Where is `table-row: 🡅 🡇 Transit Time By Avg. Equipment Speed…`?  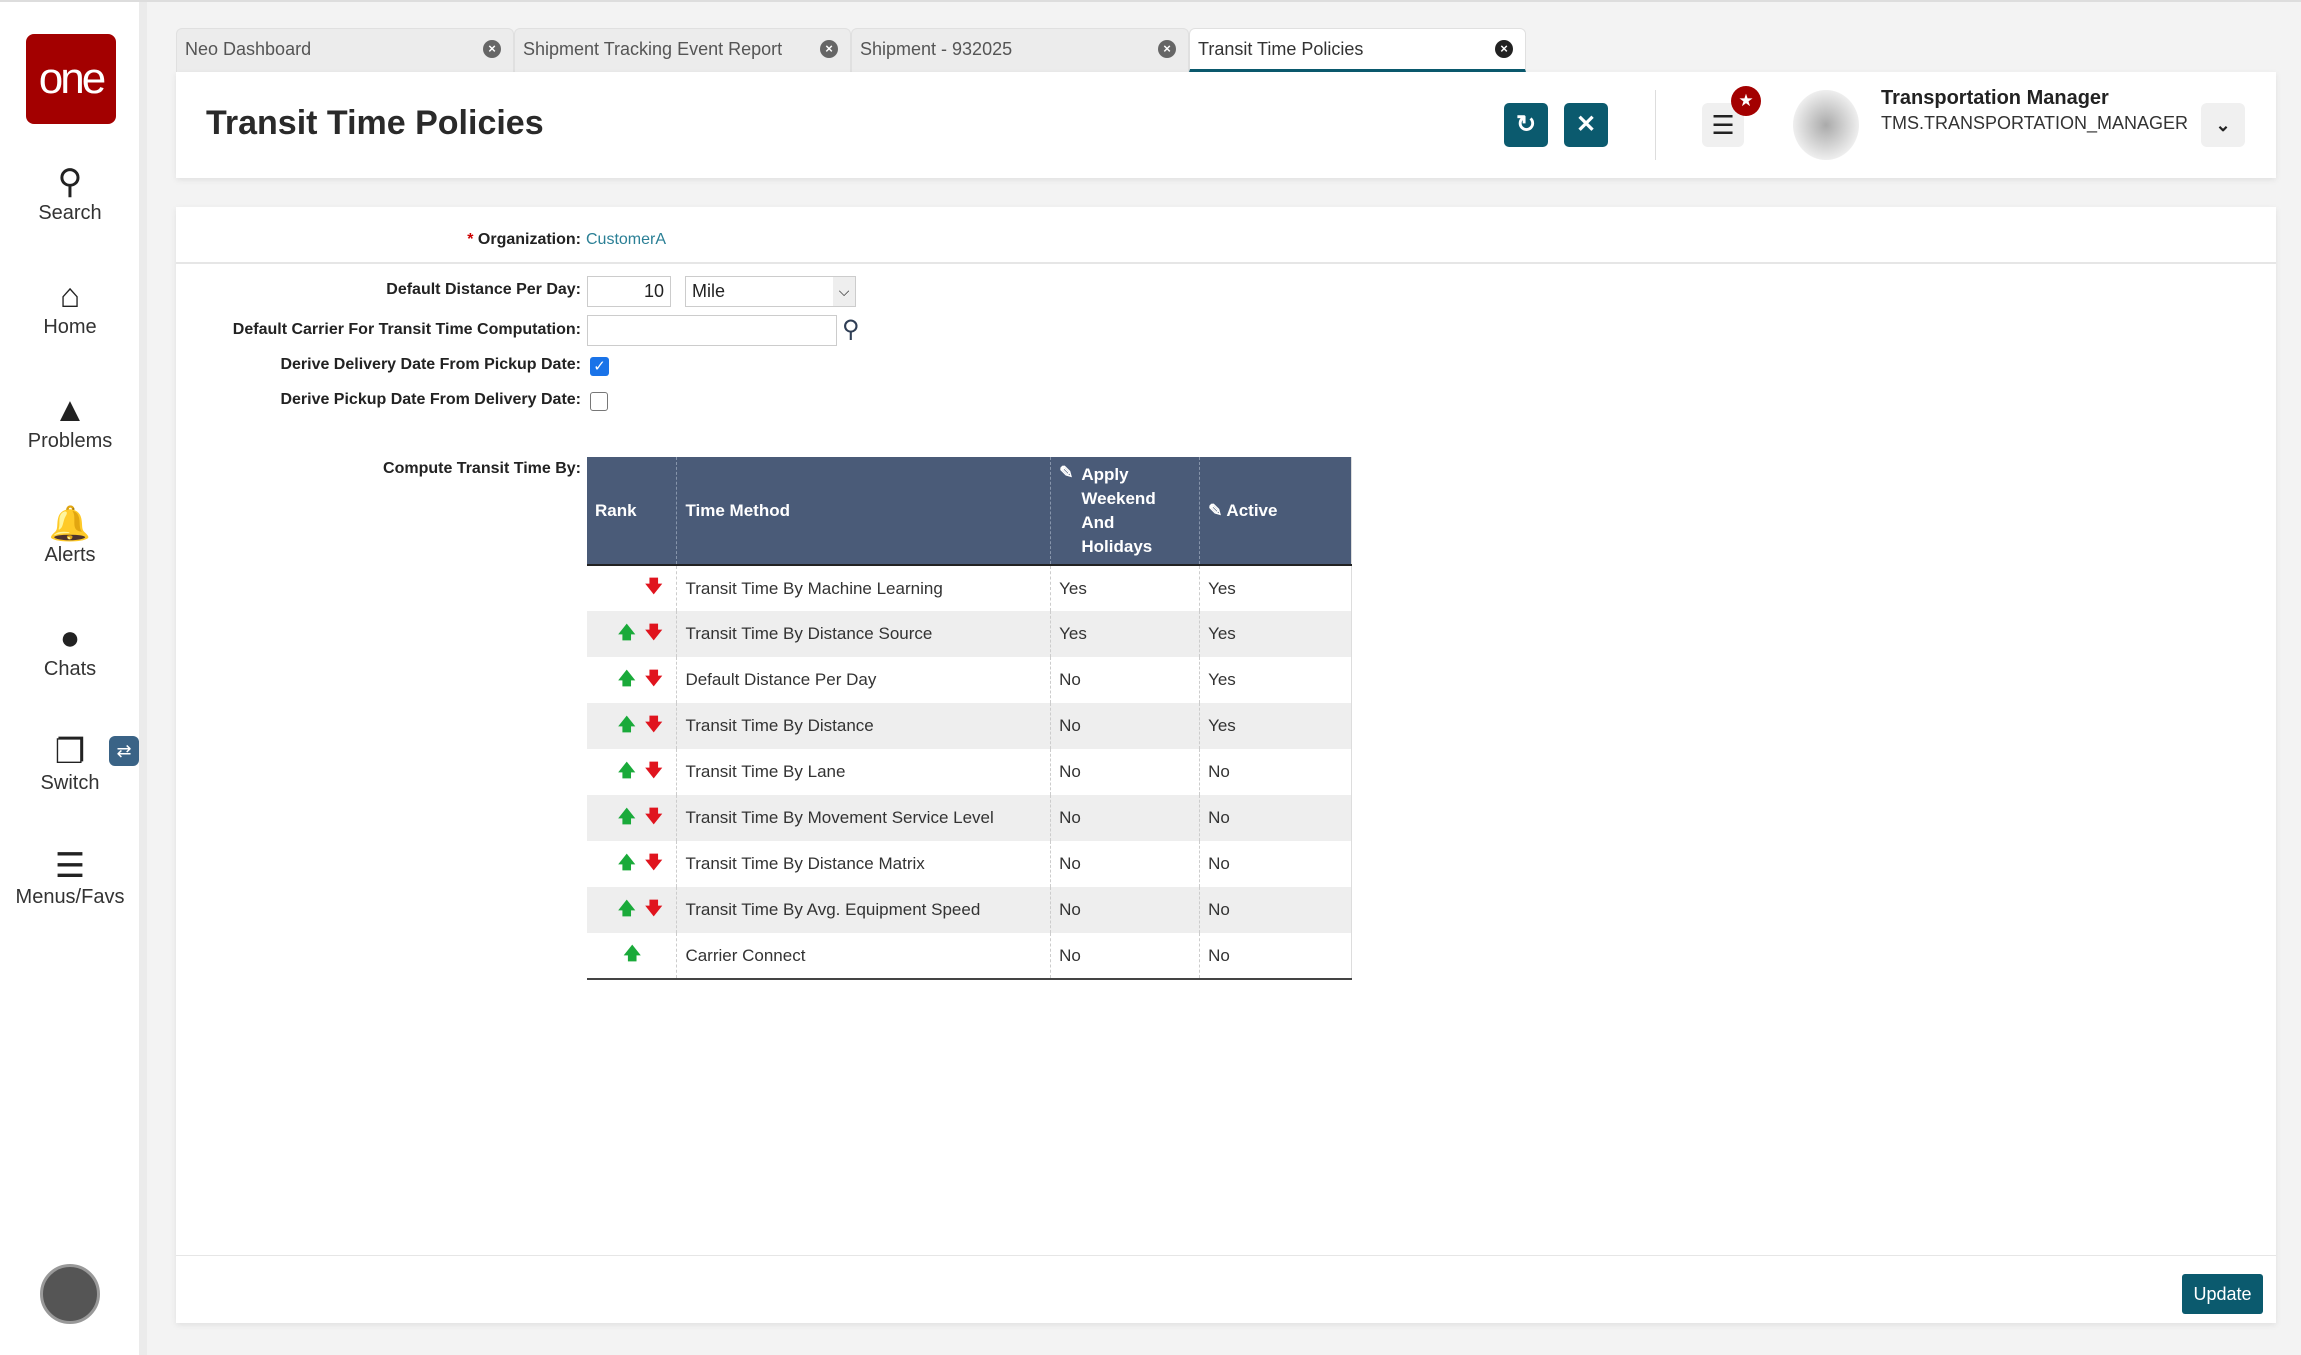 table-row: 🡅 🡇 Transit Time By Avg. Equipment Speed… is located at coordinates (969, 910).